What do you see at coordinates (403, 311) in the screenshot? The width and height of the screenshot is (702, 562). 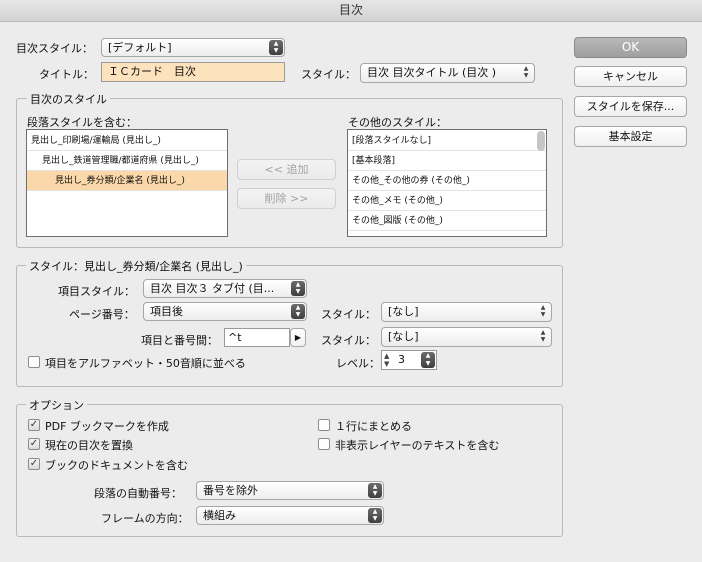 I see `page-style-value: [なし]` at bounding box center [403, 311].